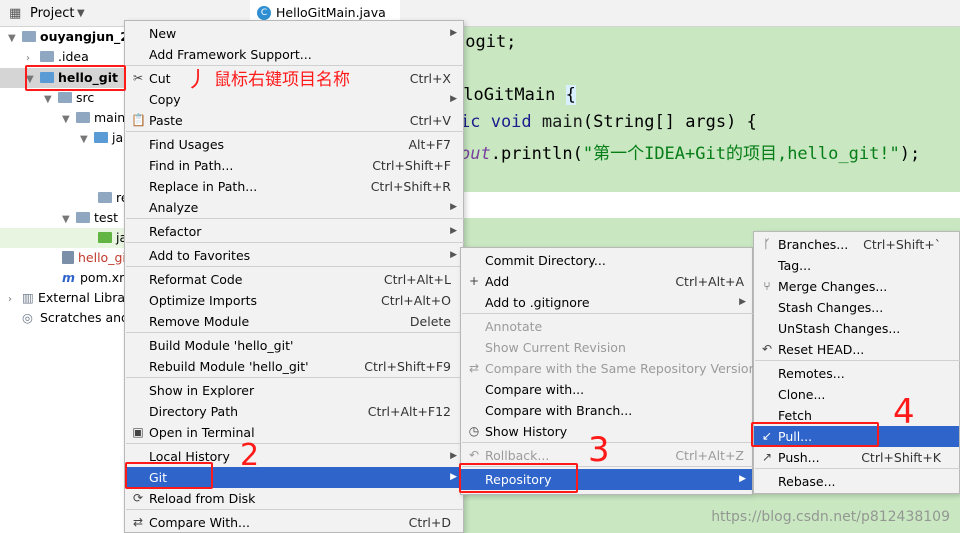 The height and width of the screenshot is (533, 960). I want to click on context-menu-item-copy: Copy ▶, so click(294, 99).